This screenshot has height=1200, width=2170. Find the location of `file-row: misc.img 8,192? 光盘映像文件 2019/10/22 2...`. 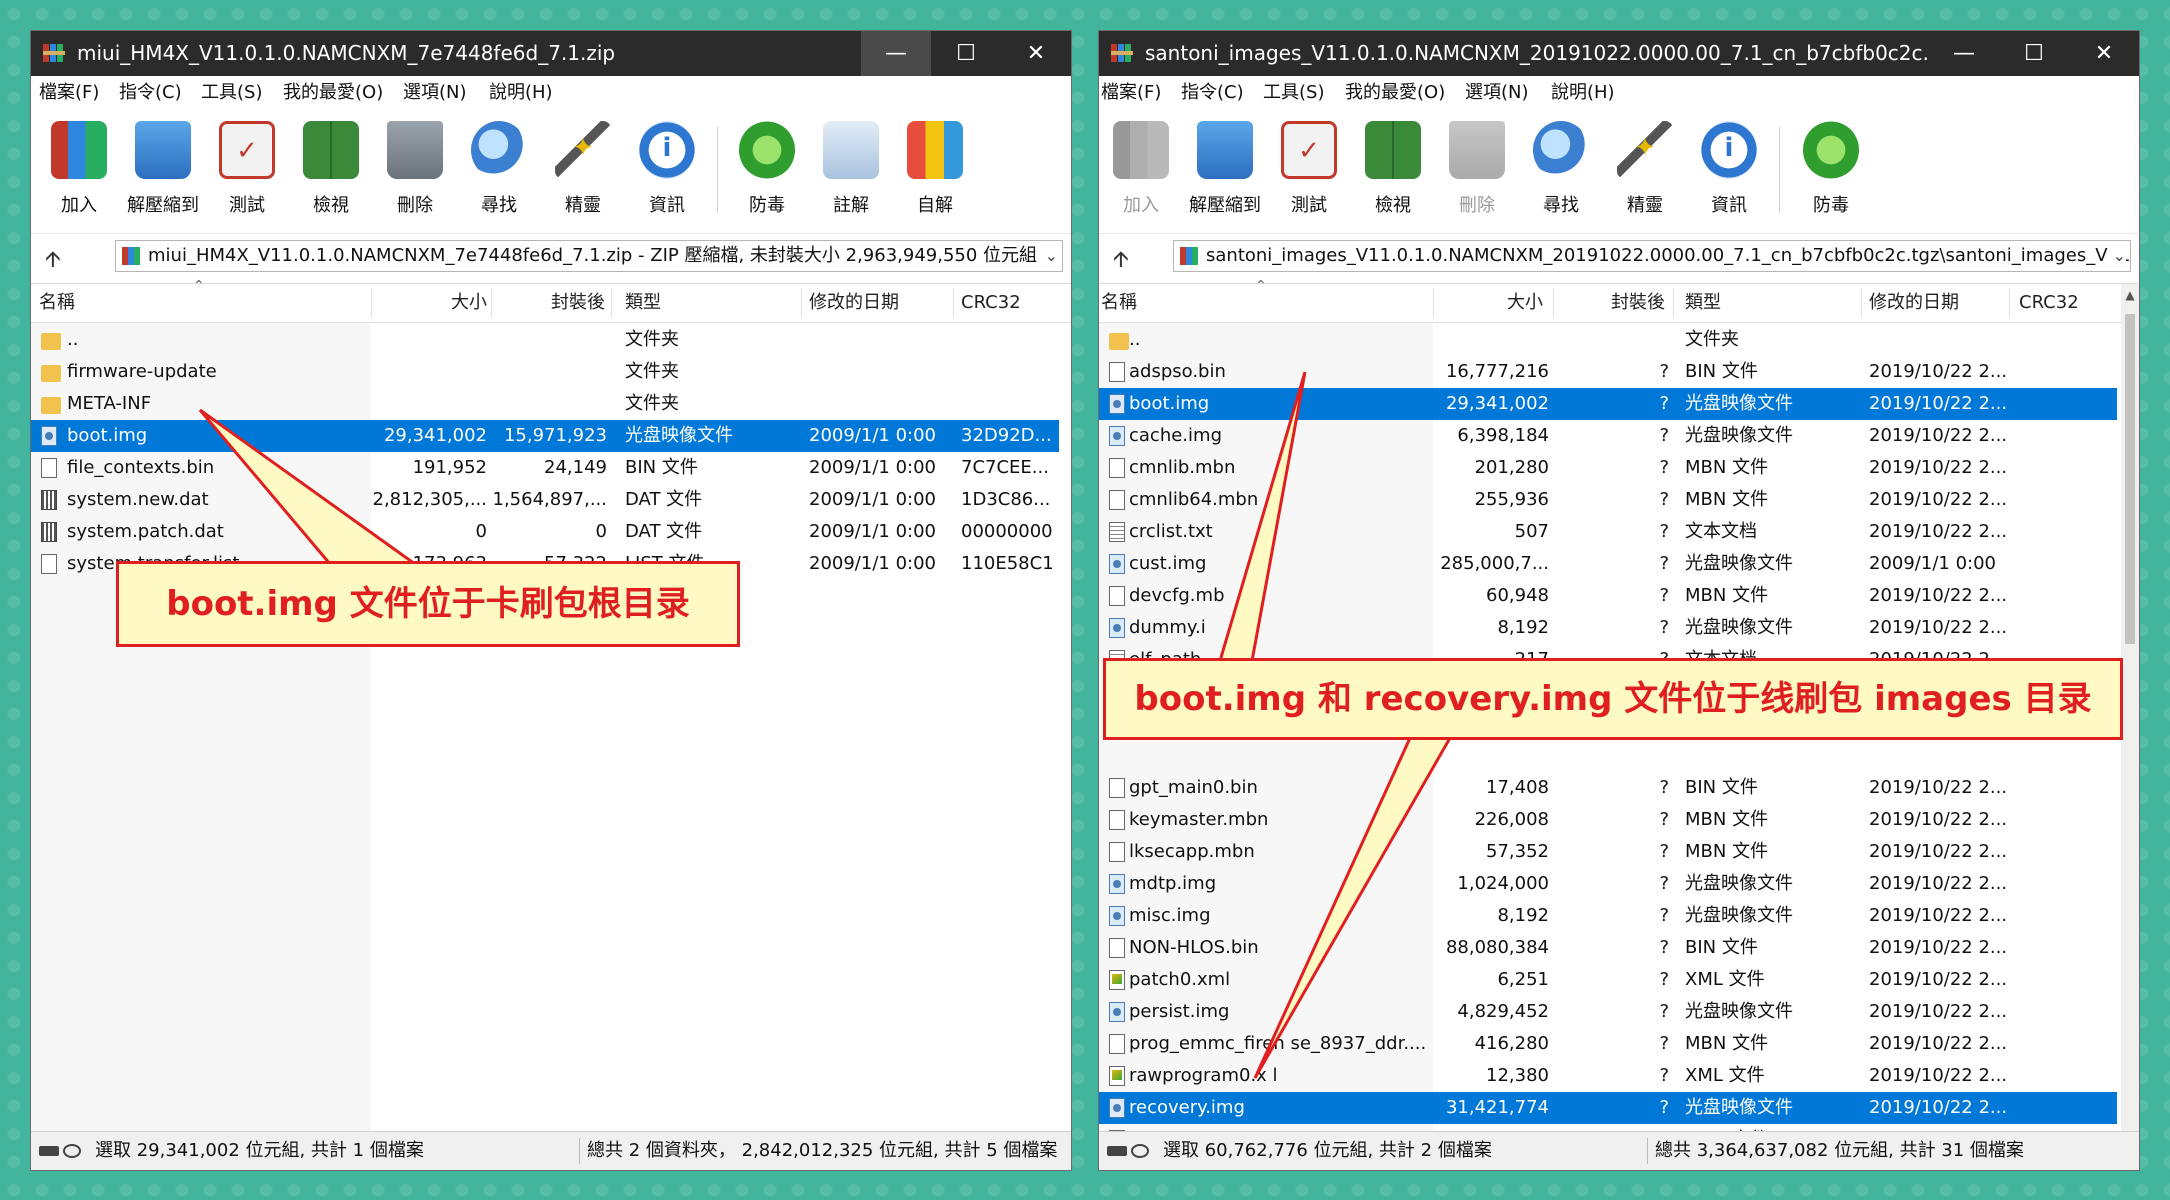

file-row: misc.img 8,192? 光盘映像文件 2019/10/22 2... is located at coordinates (1608, 916).